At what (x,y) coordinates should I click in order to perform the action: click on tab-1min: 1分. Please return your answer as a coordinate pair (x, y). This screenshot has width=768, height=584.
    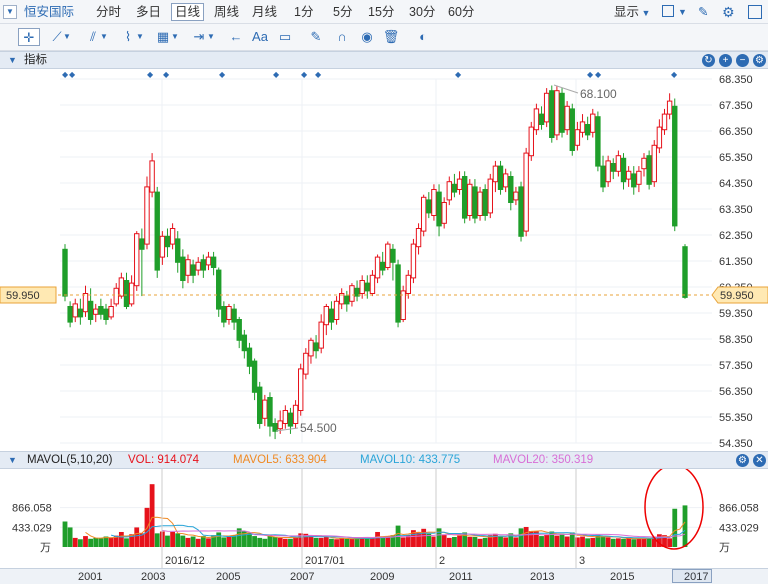
    Looking at the image, I should click on (303, 12).